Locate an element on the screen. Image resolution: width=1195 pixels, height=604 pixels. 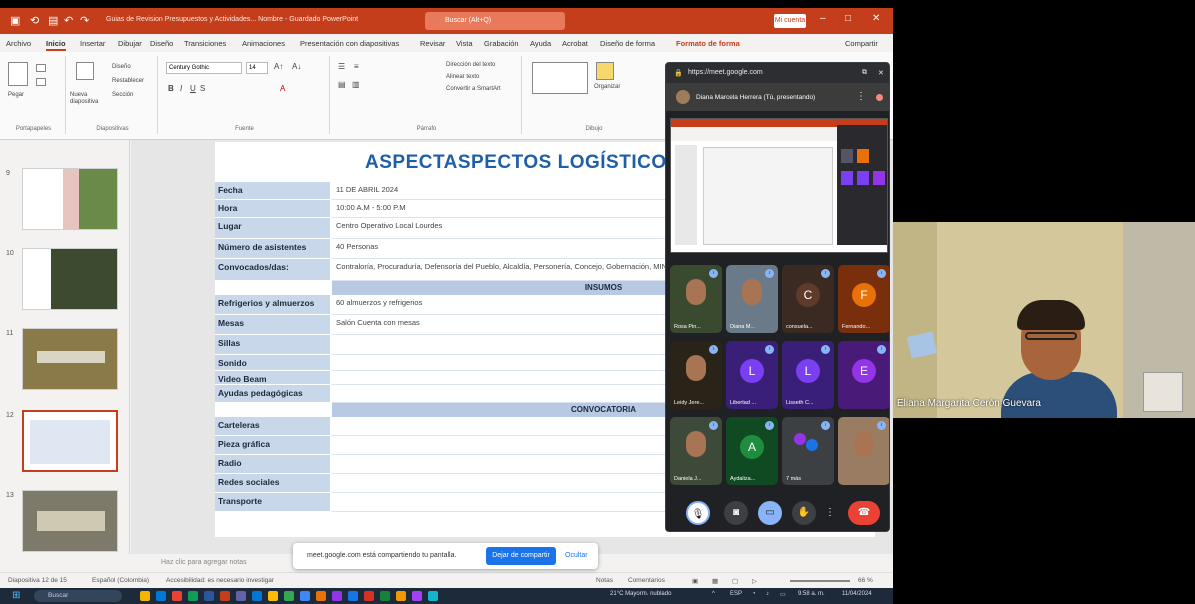
align-left-icon: ▤ is located at coordinates (342, 84).